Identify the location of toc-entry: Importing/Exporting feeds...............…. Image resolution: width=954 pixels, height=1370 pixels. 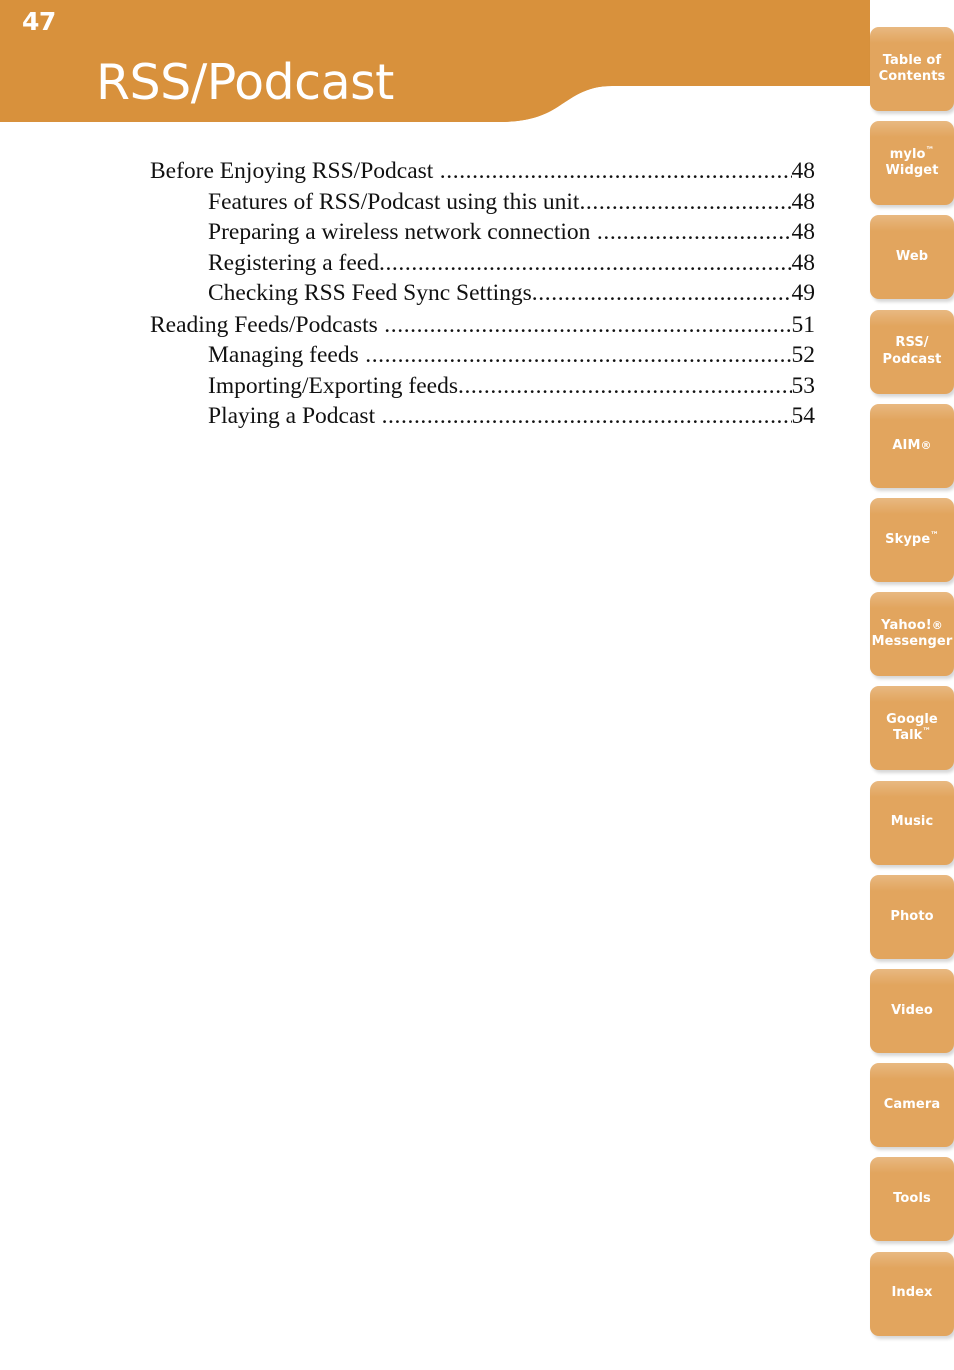
(483, 385).